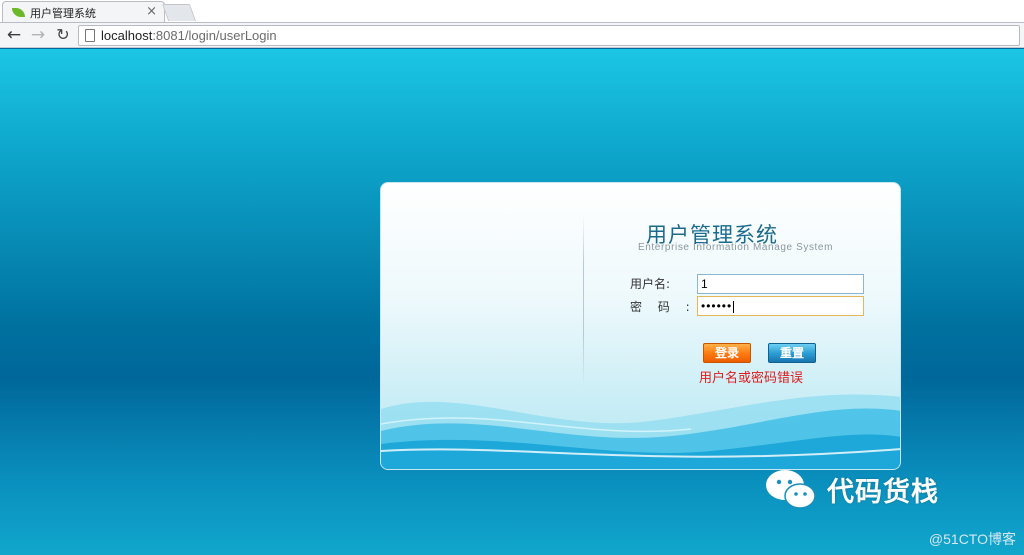 The width and height of the screenshot is (1024, 555). I want to click on url-path: :8081/login/userLogin, so click(214, 35).